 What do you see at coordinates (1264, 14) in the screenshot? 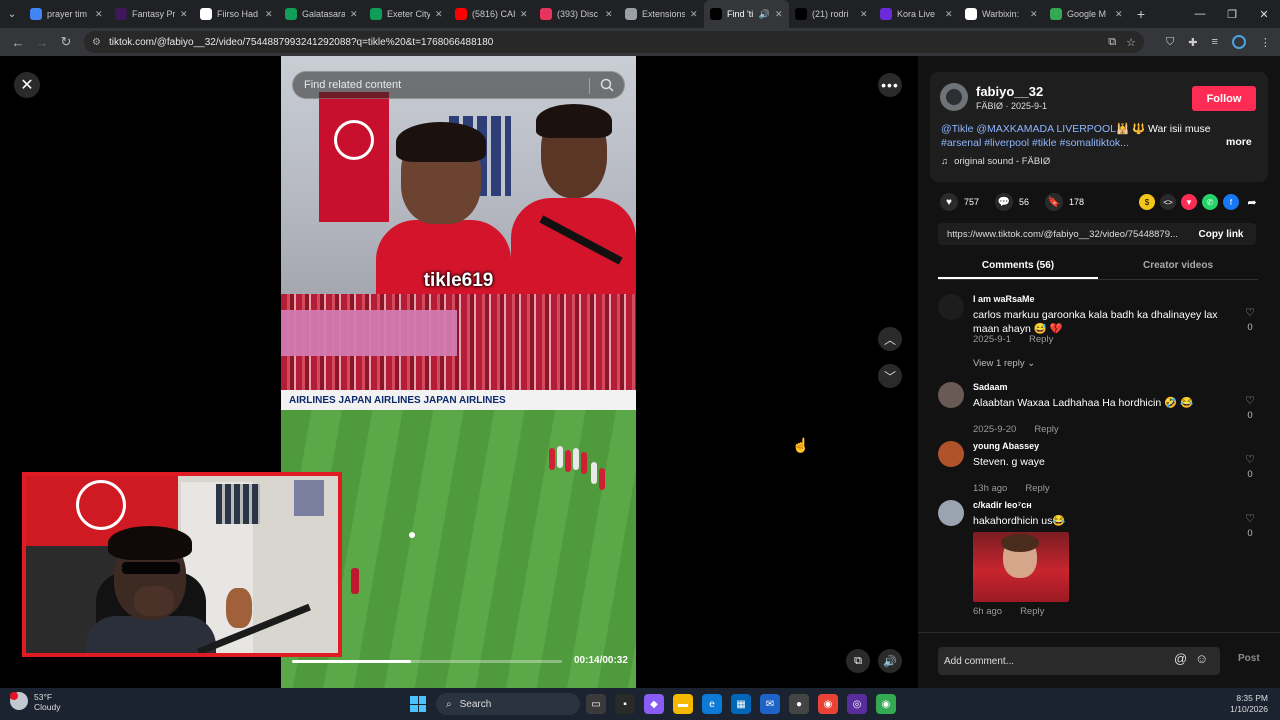
I see `close-window-icon: ✕` at bounding box center [1264, 14].